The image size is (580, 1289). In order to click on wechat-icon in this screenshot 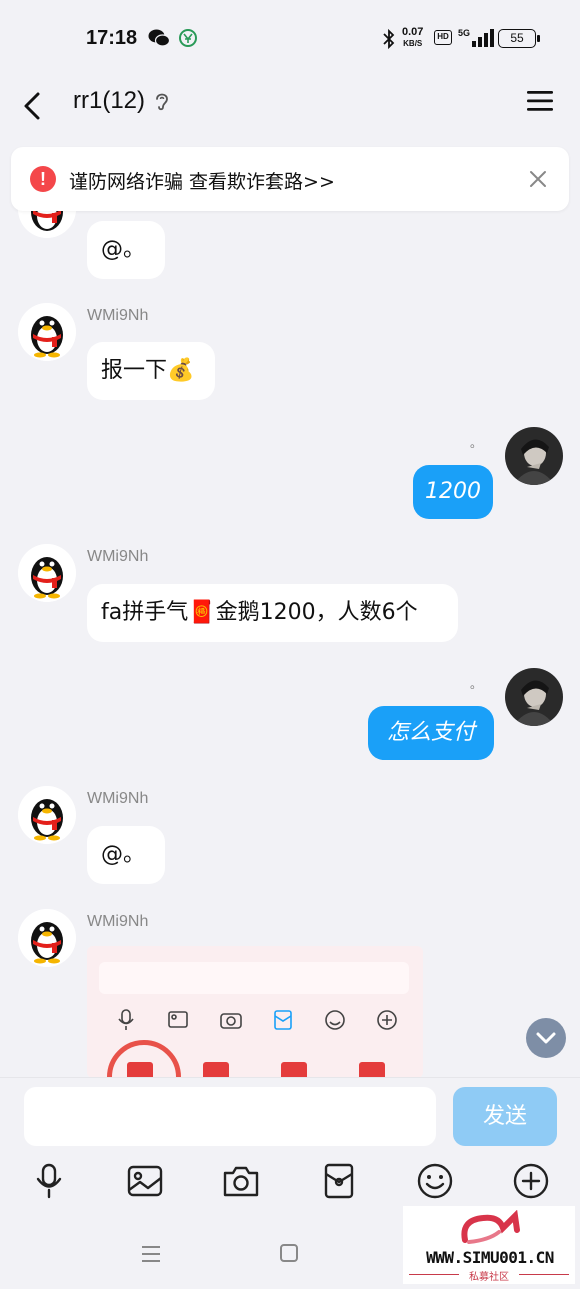, I will do `click(159, 38)`.